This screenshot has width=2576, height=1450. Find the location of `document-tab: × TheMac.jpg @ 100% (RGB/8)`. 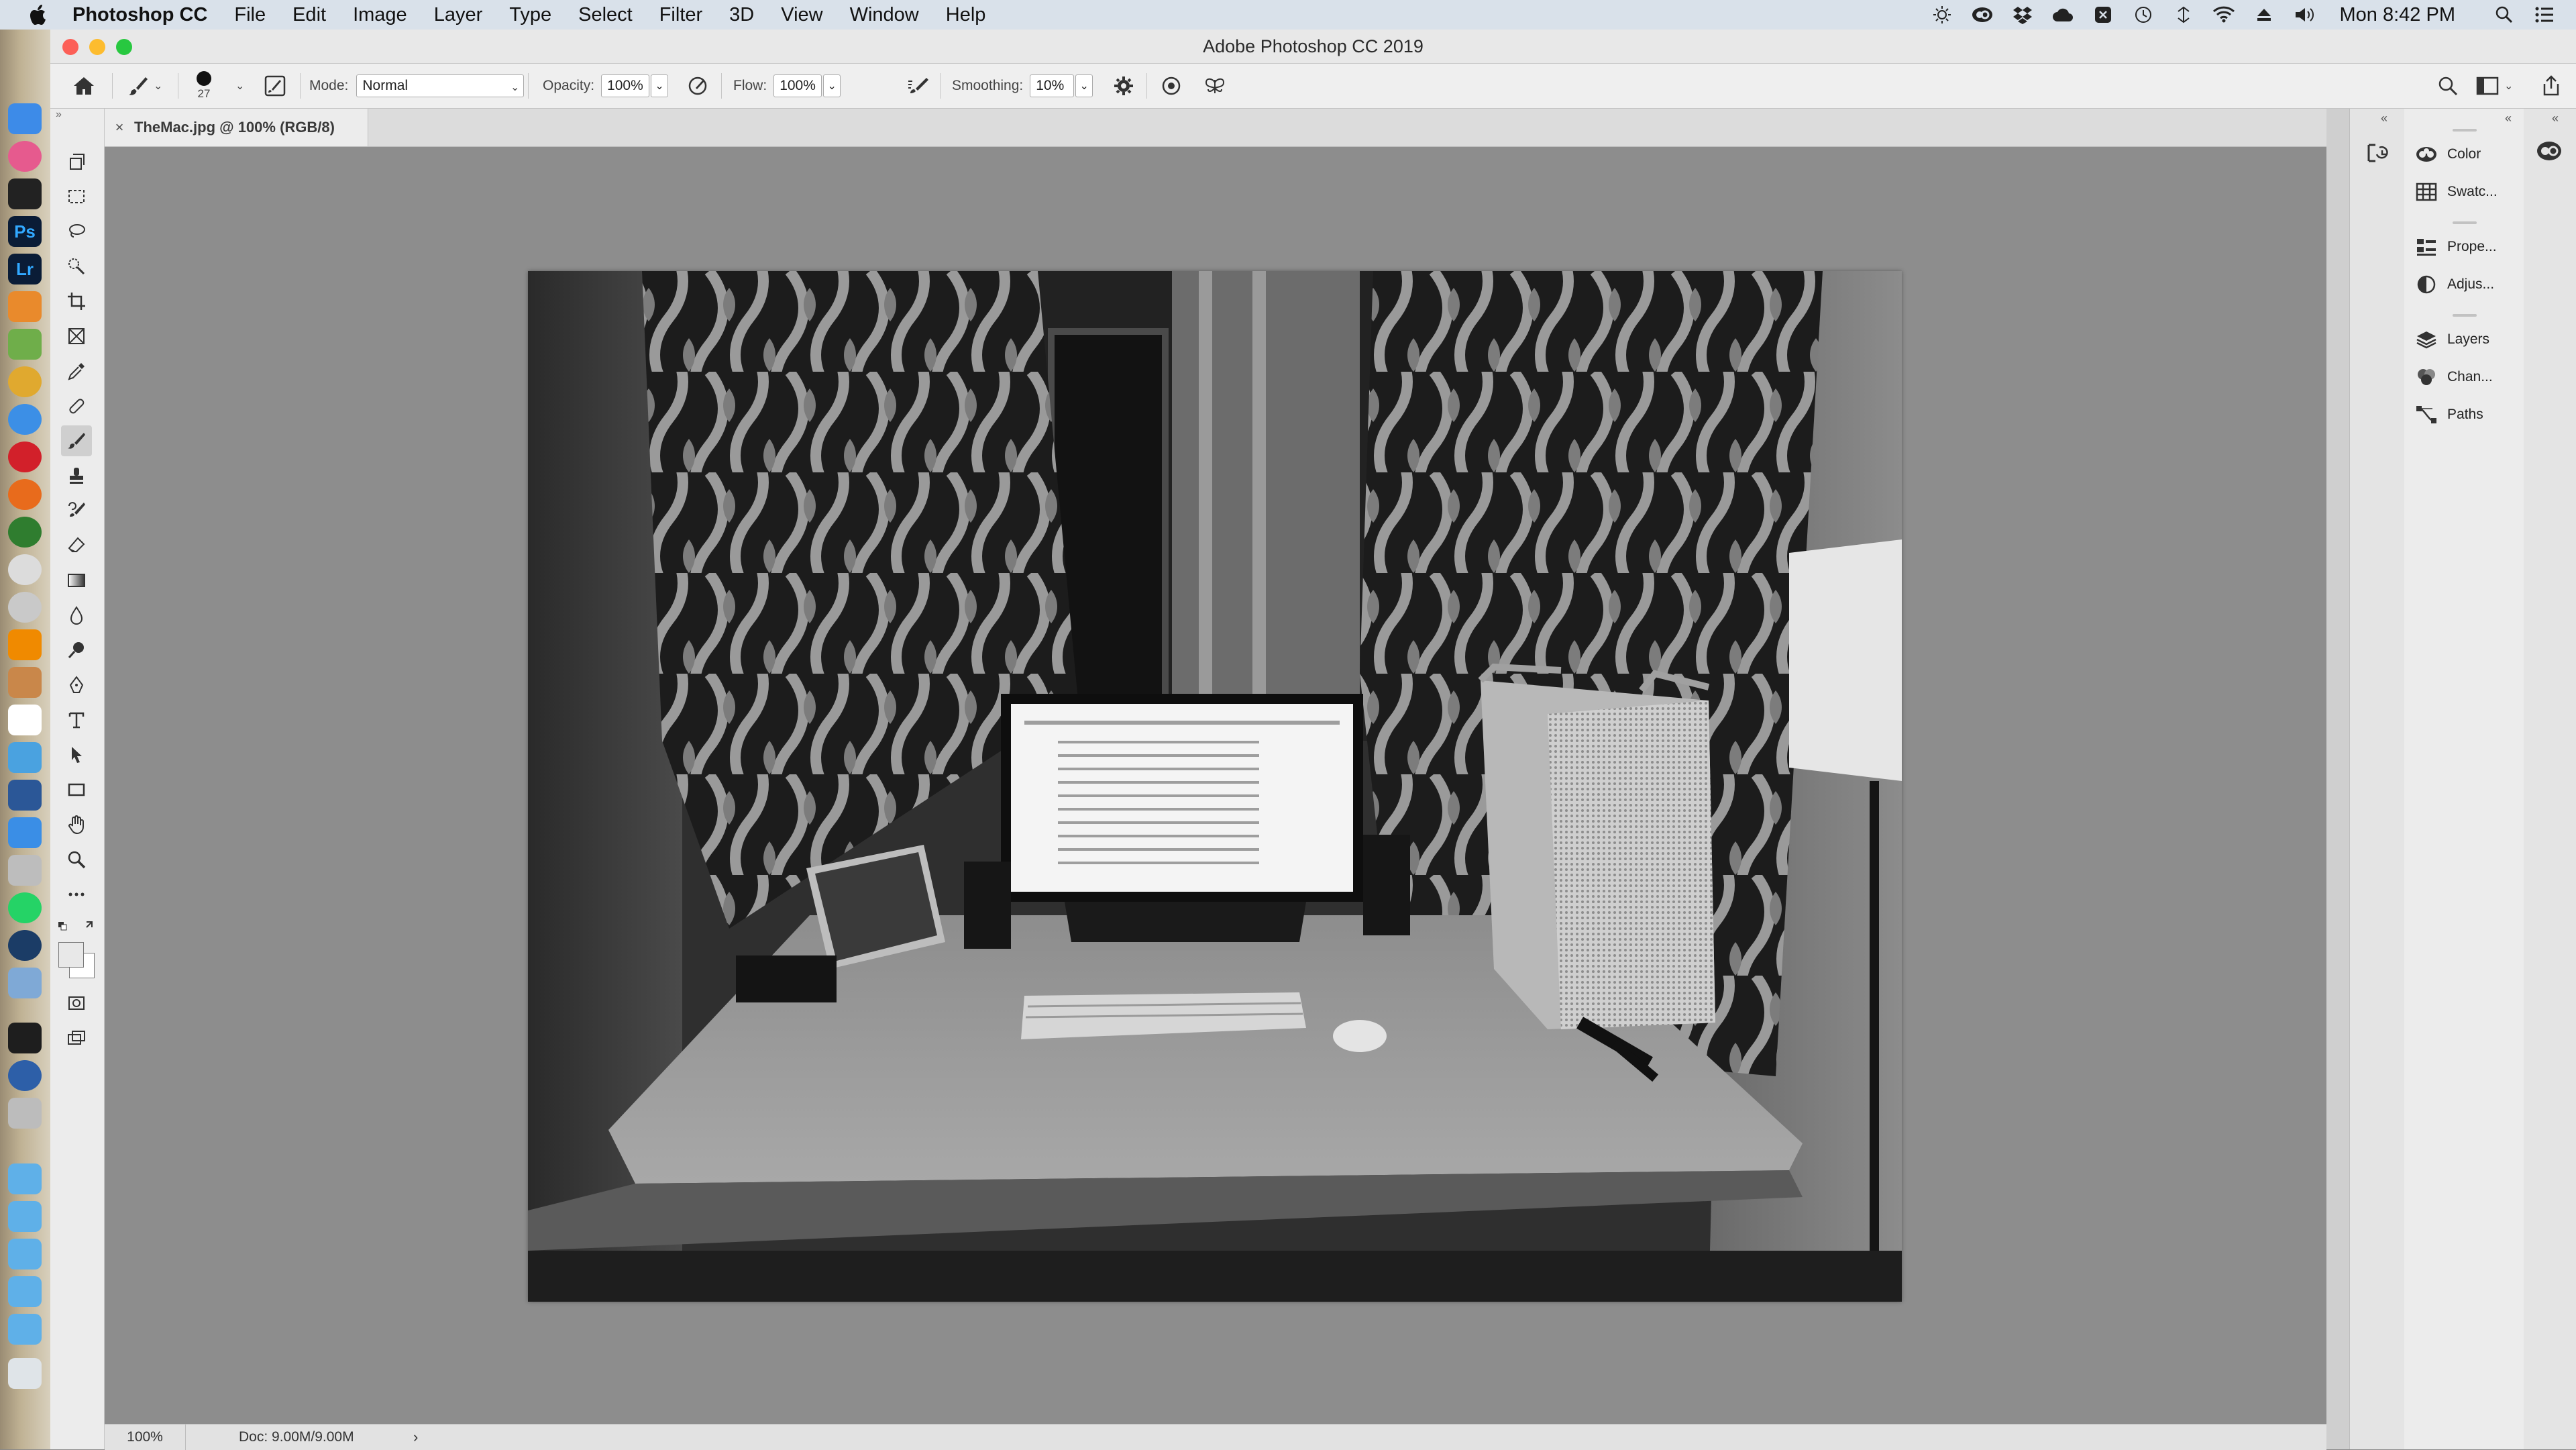

document-tab: × TheMac.jpg @ 100% (RGB/8) is located at coordinates (236, 127).